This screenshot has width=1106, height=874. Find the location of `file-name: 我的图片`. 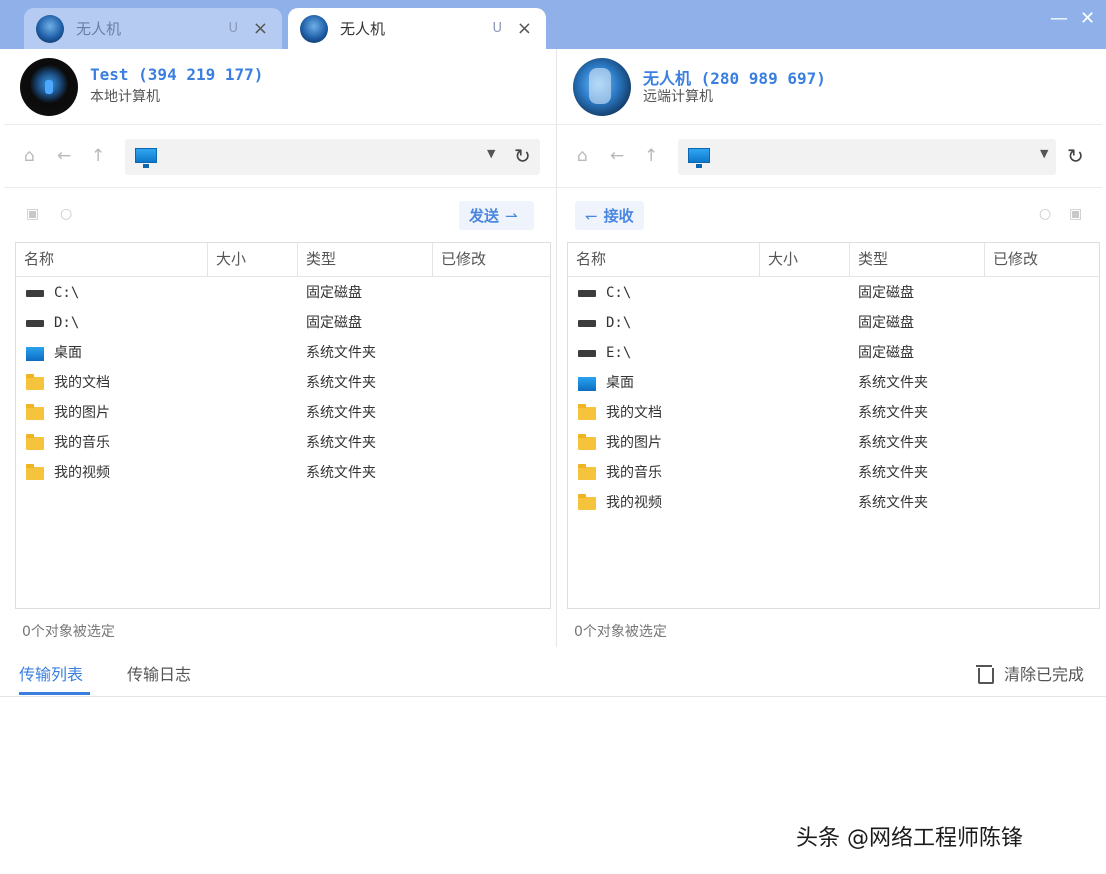

file-name: 我的图片 is located at coordinates (82, 413).